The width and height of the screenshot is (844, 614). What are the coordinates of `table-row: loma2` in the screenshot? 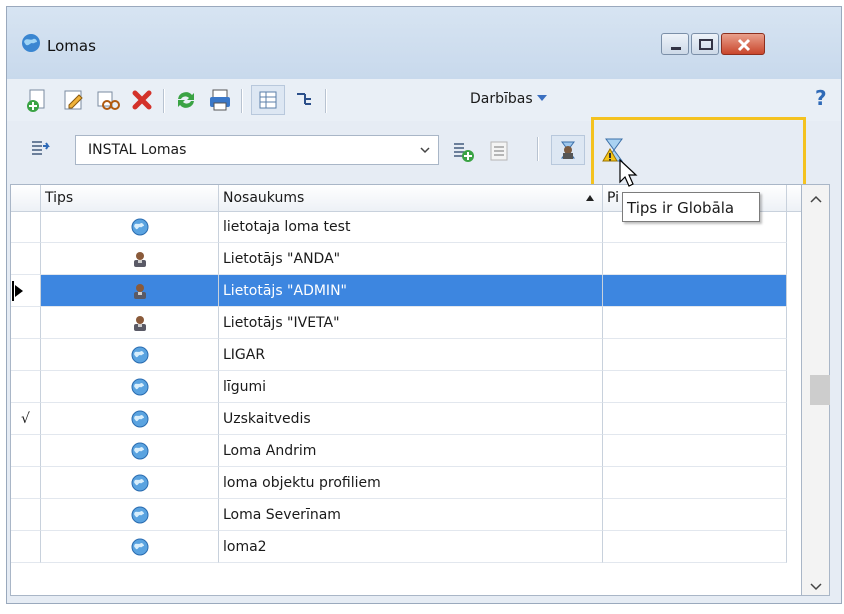 It's located at (406, 547).